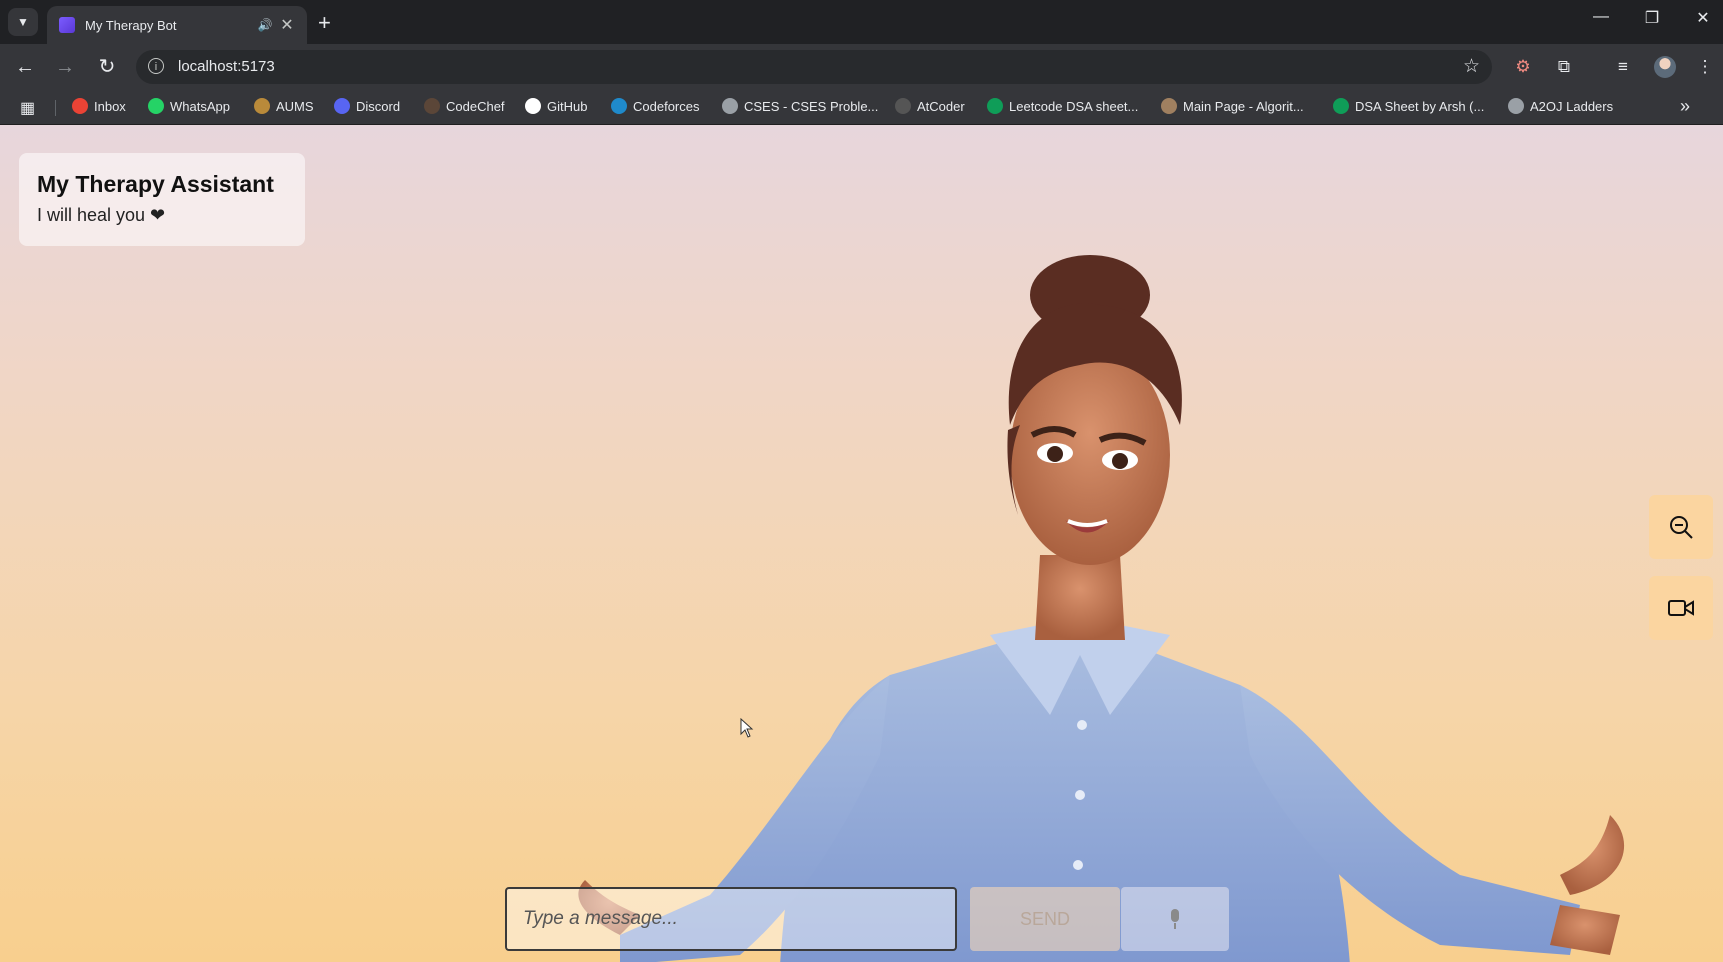 The height and width of the screenshot is (962, 1723). Describe the element at coordinates (1652, 18) in the screenshot. I see `restore-icon: ❐` at that location.